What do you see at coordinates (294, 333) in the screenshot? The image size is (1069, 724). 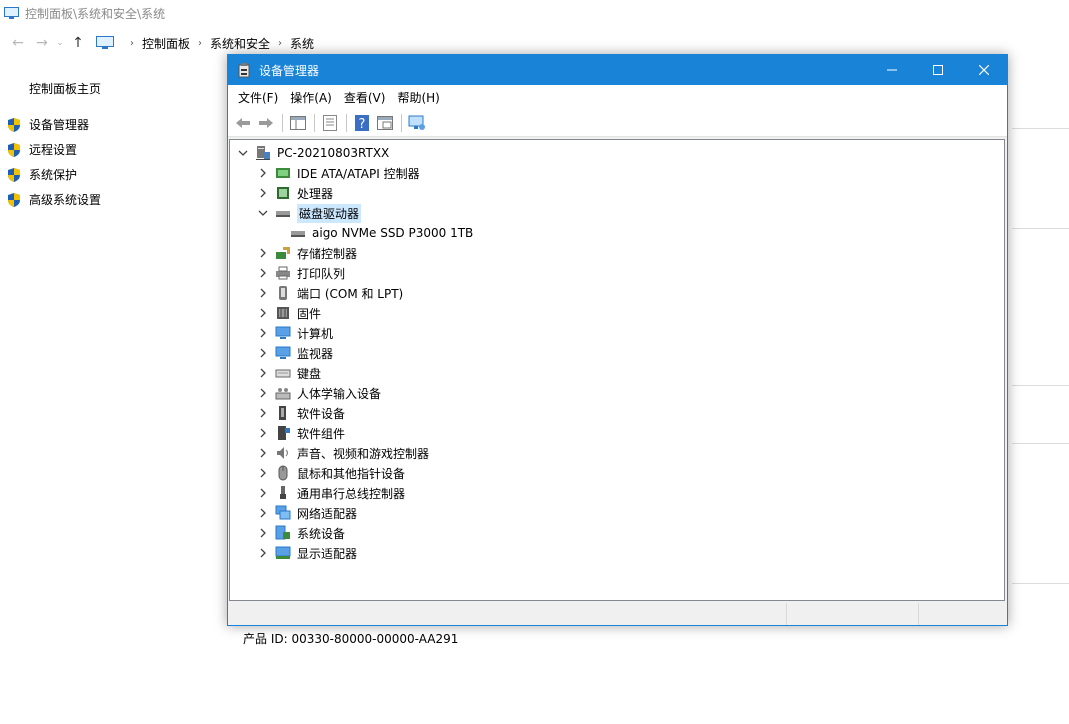 I see `tree-category: 计算机` at bounding box center [294, 333].